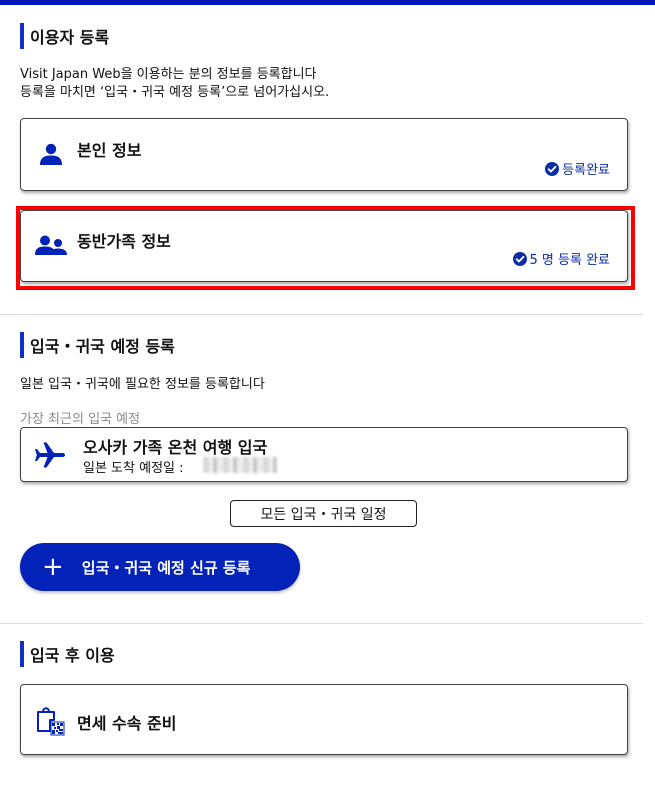  I want to click on personal-info-status: 등록완료, so click(577, 168).